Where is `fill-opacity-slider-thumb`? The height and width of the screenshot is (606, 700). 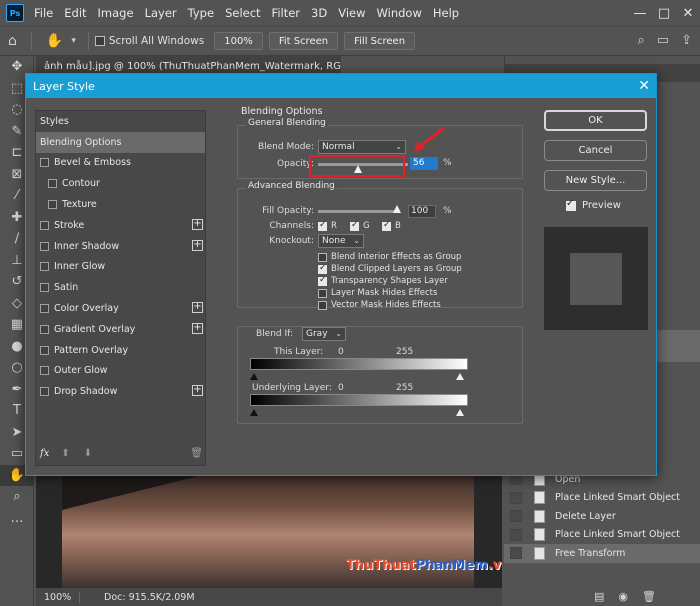 fill-opacity-slider-thumb is located at coordinates (397, 209).